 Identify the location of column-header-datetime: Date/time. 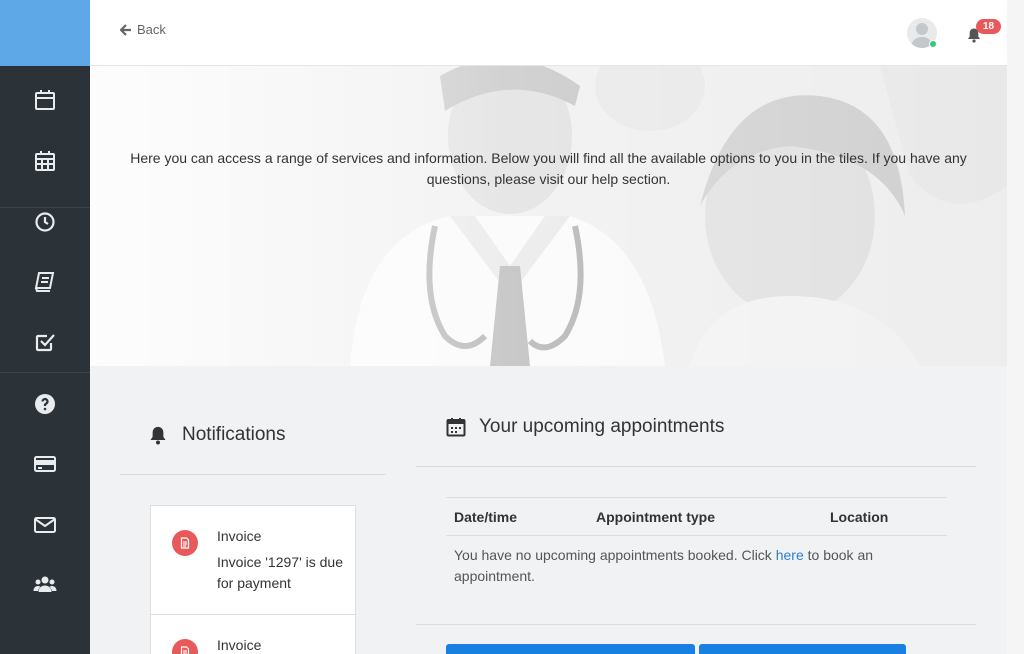
(486, 517).